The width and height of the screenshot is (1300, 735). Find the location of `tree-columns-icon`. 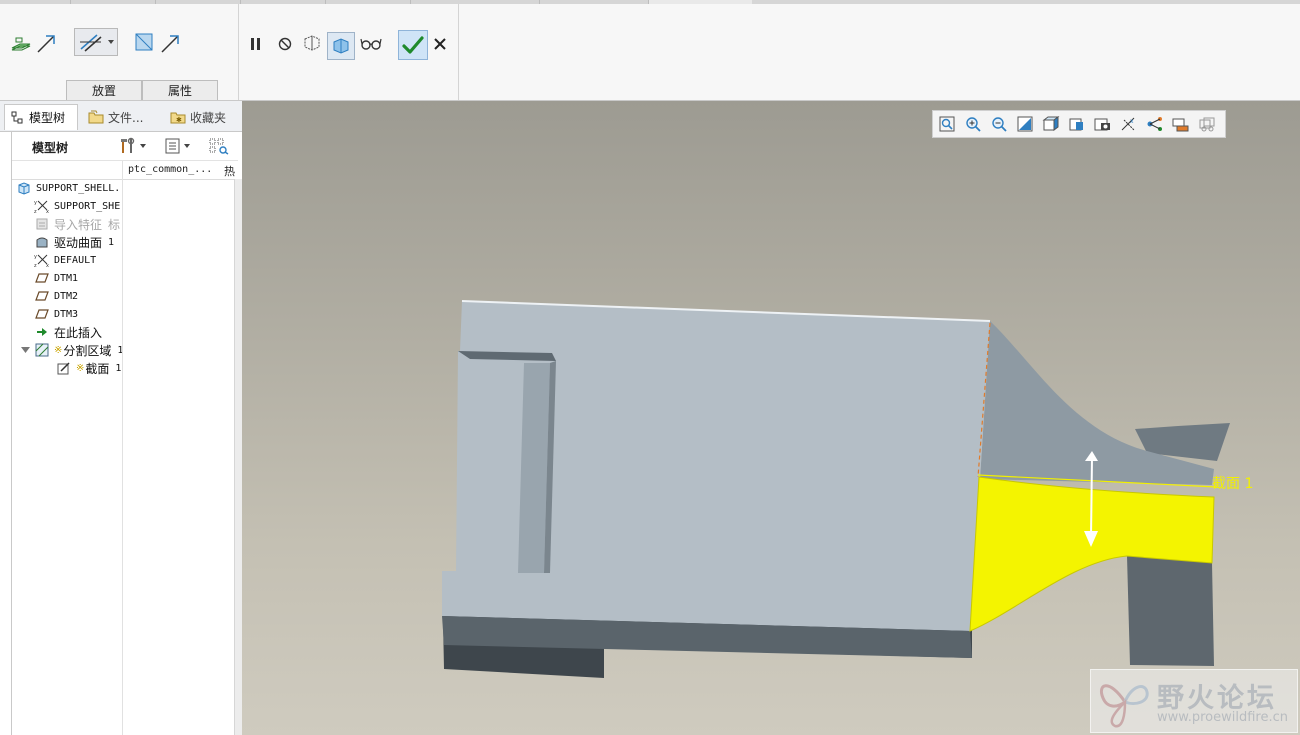

tree-columns-icon is located at coordinates (219, 147).